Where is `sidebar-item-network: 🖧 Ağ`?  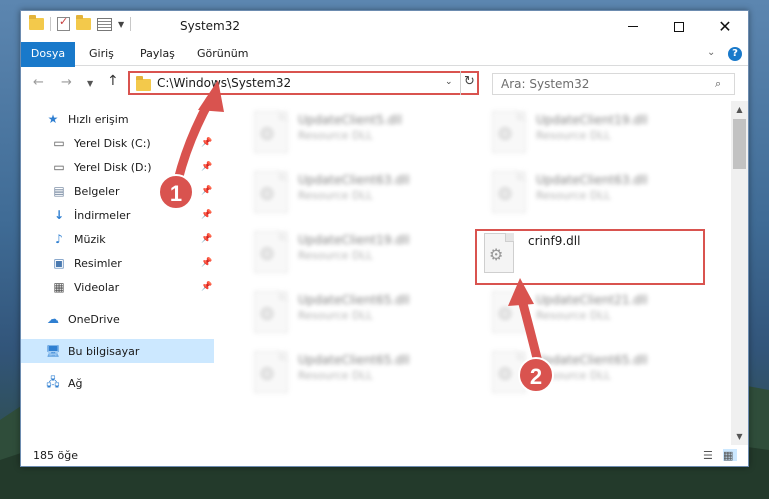
sidebar-item-network: 🖧 Ağ is located at coordinates (117, 383).